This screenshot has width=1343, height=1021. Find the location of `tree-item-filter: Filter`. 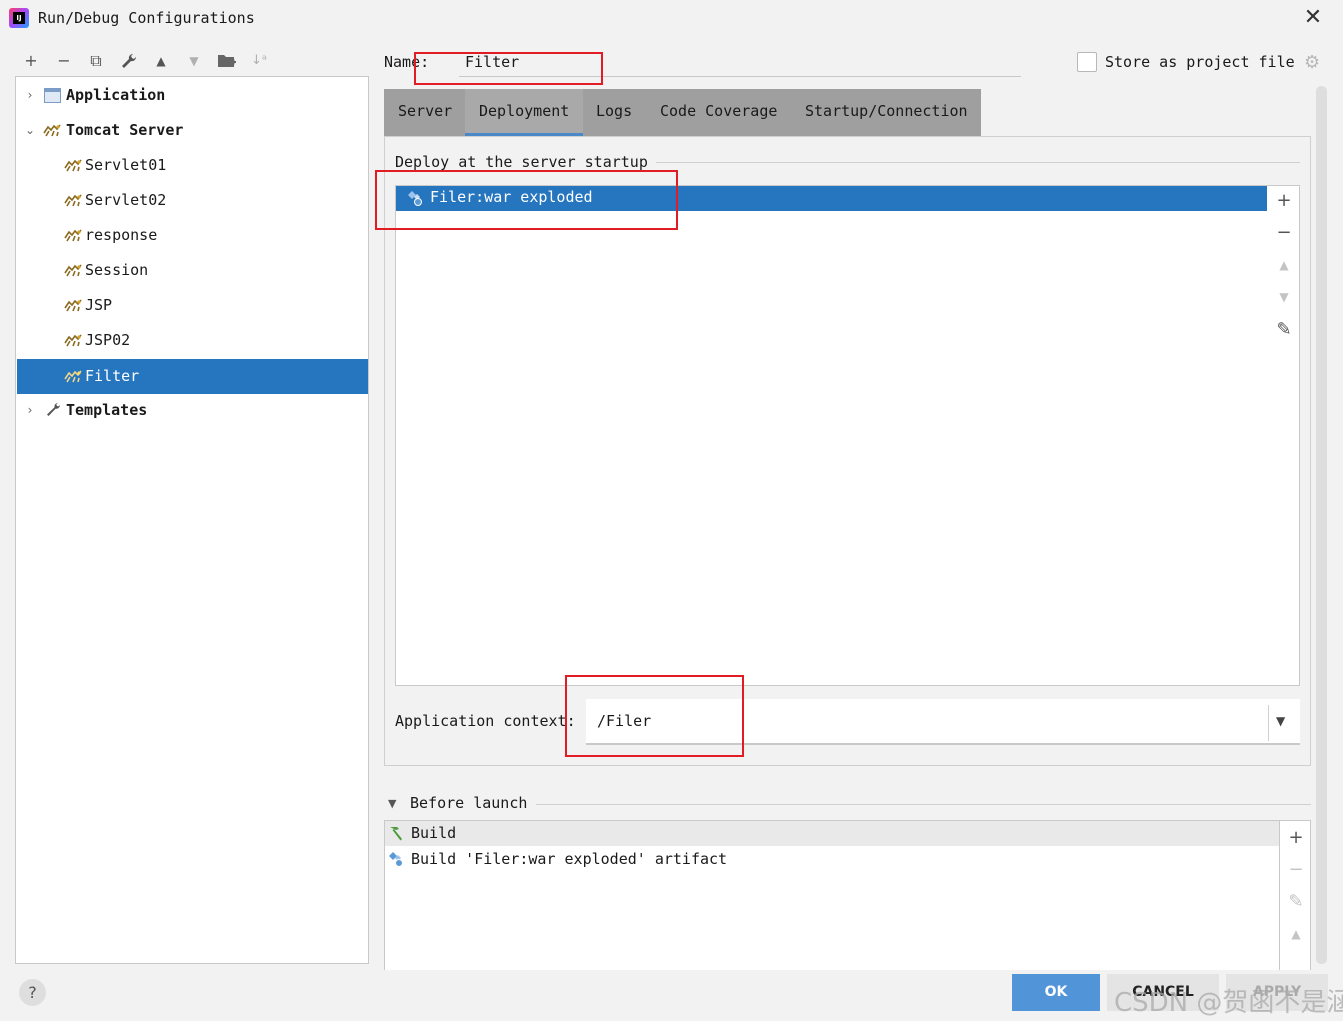

tree-item-filter: Filter is located at coordinates (192, 376).